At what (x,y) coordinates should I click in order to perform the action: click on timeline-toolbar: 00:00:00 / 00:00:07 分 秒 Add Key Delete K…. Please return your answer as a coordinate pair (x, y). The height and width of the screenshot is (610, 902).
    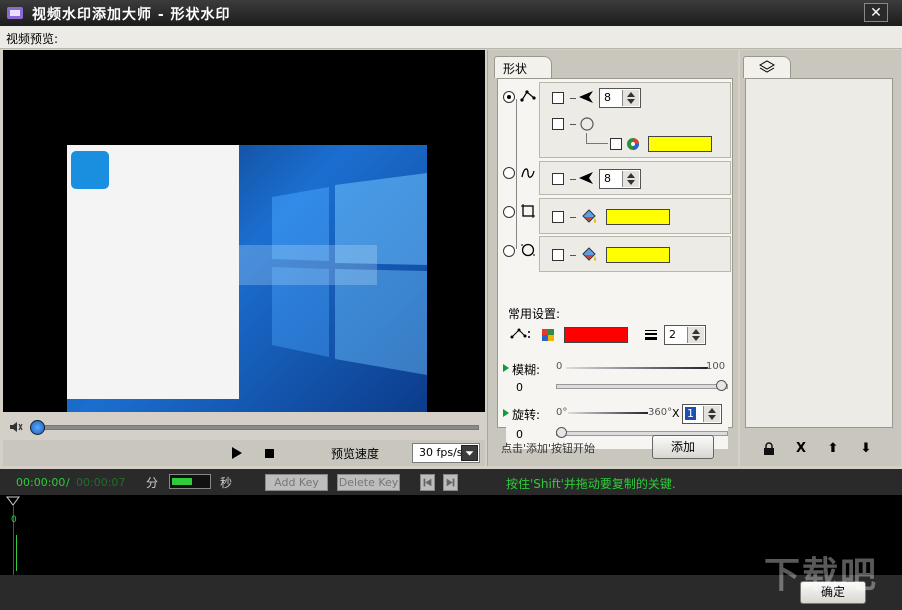
    Looking at the image, I should click on (451, 482).